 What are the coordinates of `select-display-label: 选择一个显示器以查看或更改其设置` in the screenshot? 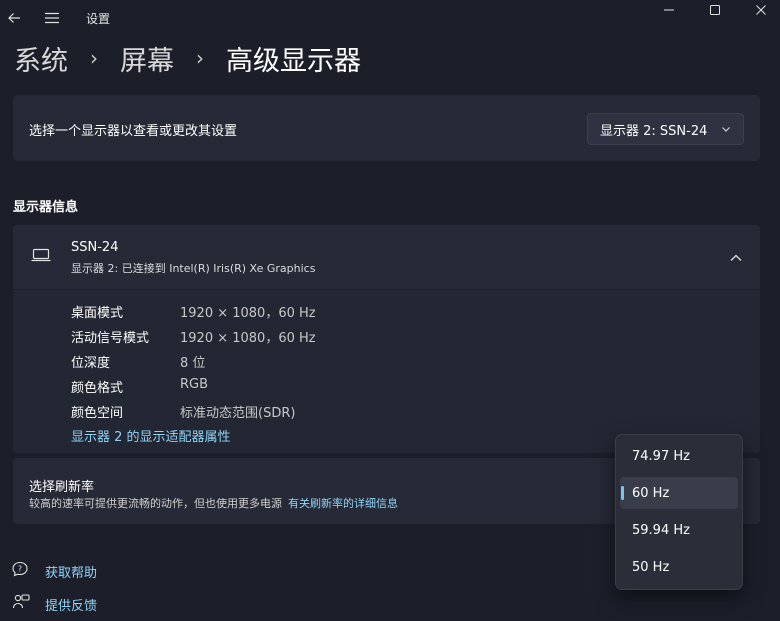 It's located at (133, 131).